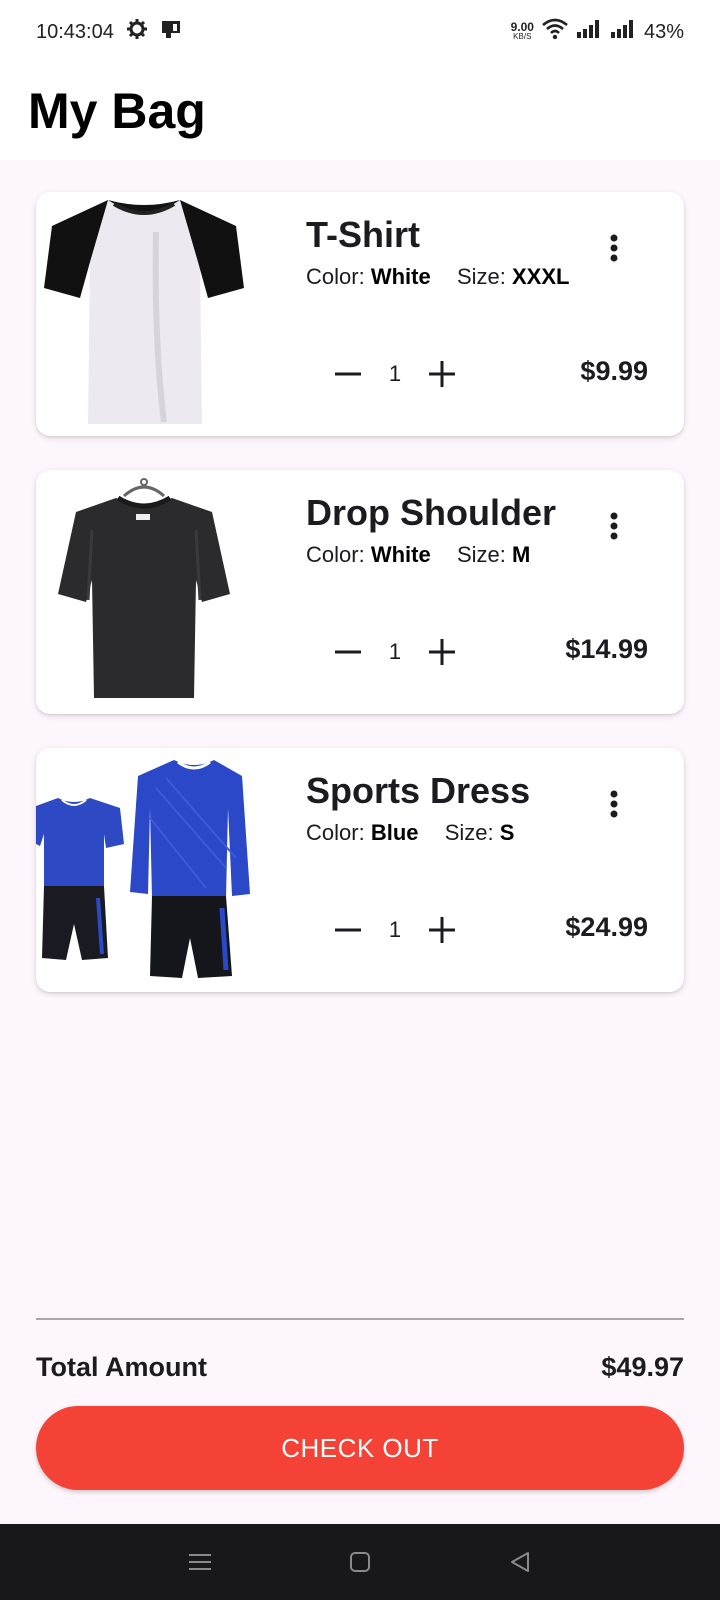  What do you see at coordinates (360, 314) in the screenshot?
I see `cart-item-card: T-Shirt Color: White Size: XXXL 1 $9.99` at bounding box center [360, 314].